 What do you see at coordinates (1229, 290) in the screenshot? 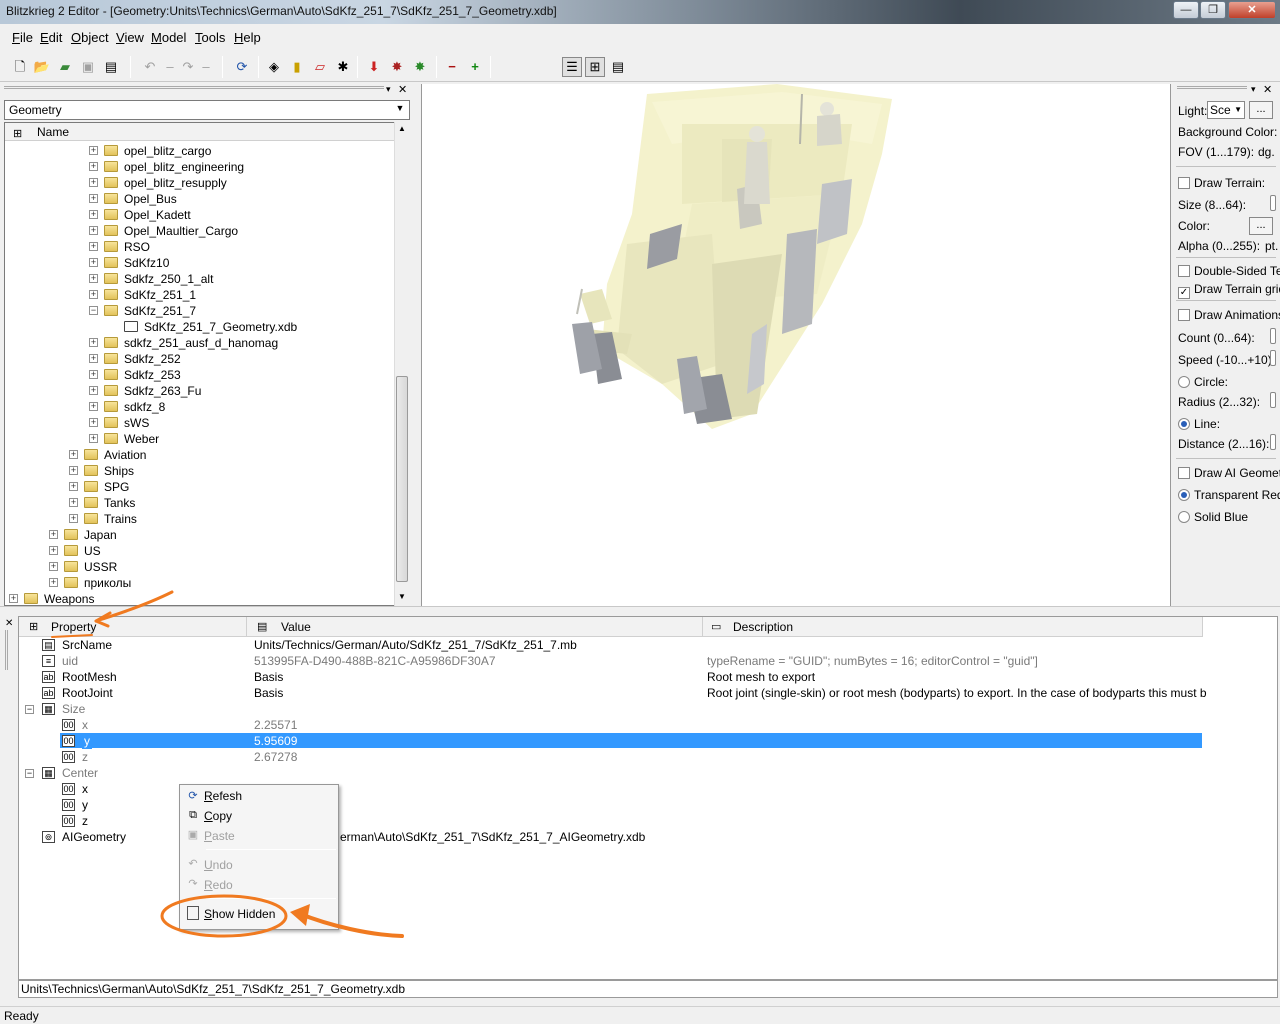
I see `draw-terrain-grid-checkbox: ✓ Draw Terrain grid` at bounding box center [1229, 290].